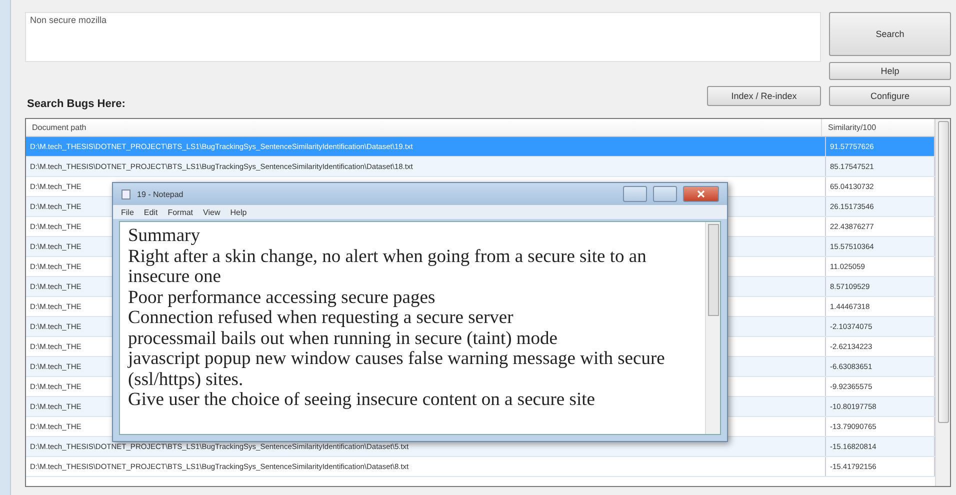  Describe the element at coordinates (665, 194) in the screenshot. I see `maximize-button` at that location.